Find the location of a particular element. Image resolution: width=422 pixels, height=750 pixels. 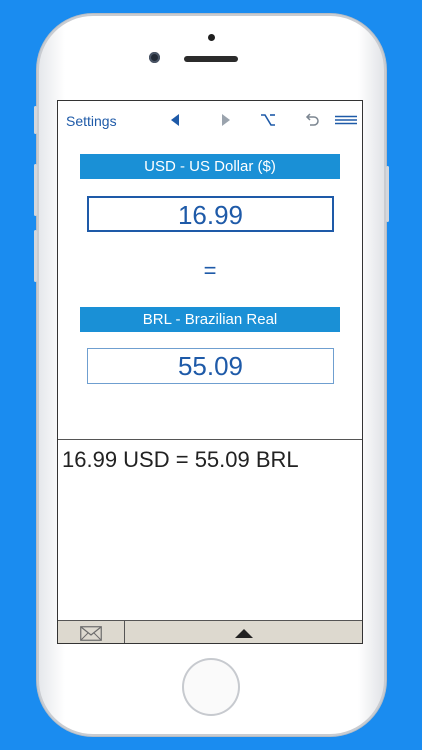

section-divider is located at coordinates (210, 439).